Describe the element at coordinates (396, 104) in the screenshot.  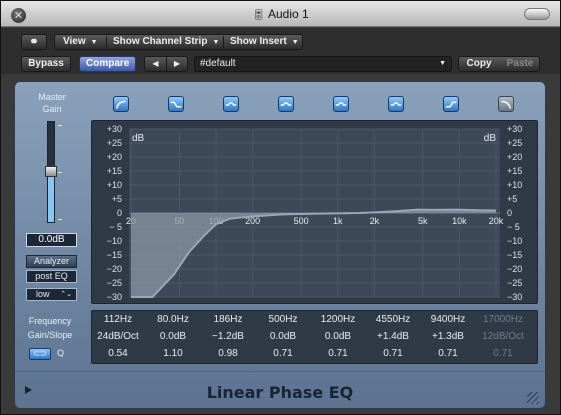
I see `band-6-toggle` at that location.